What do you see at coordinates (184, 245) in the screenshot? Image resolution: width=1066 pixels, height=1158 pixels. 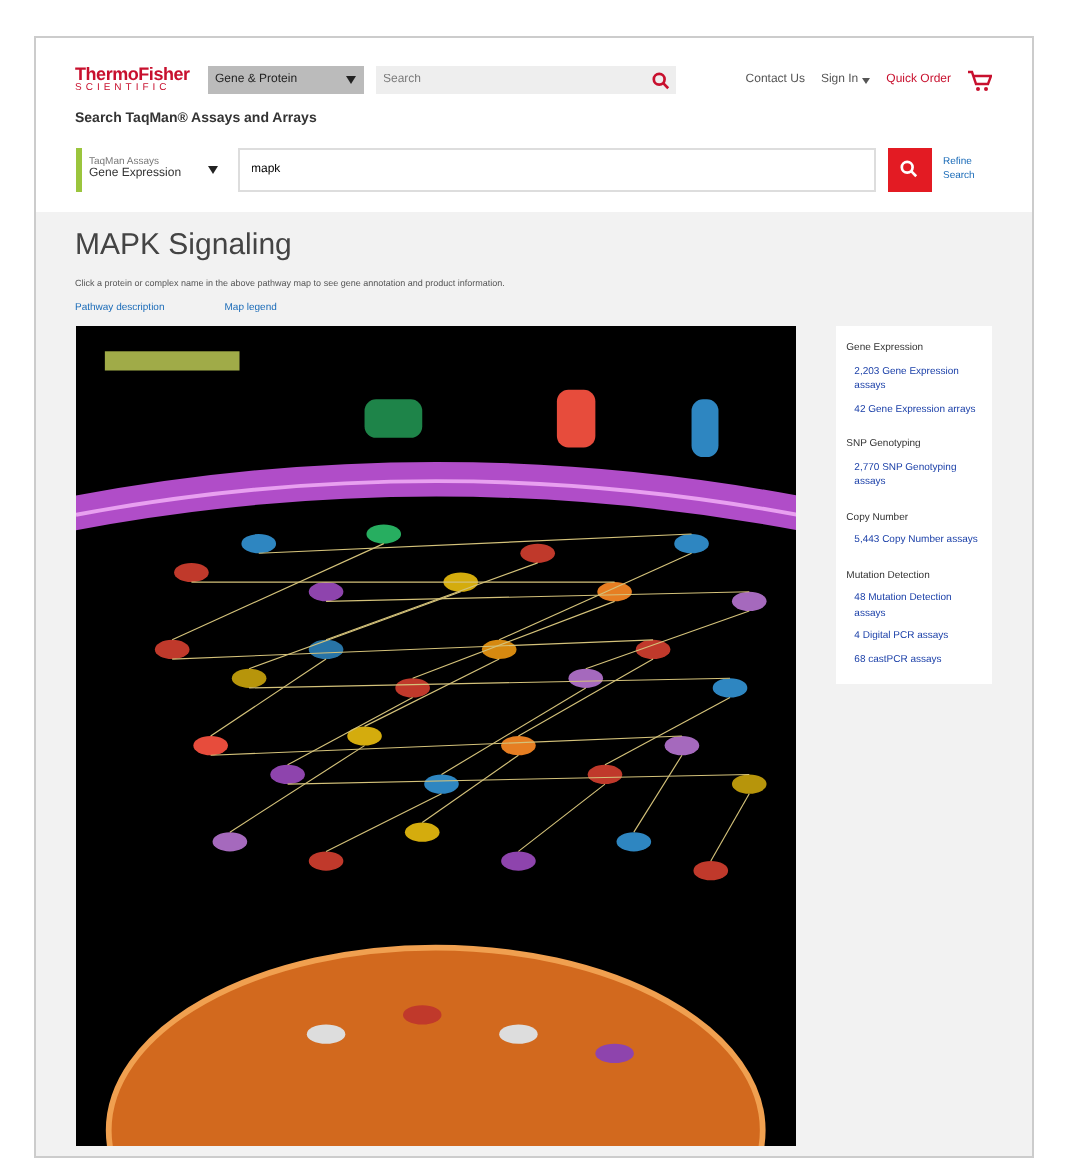 I see `page-title: MAPK Signaling` at bounding box center [184, 245].